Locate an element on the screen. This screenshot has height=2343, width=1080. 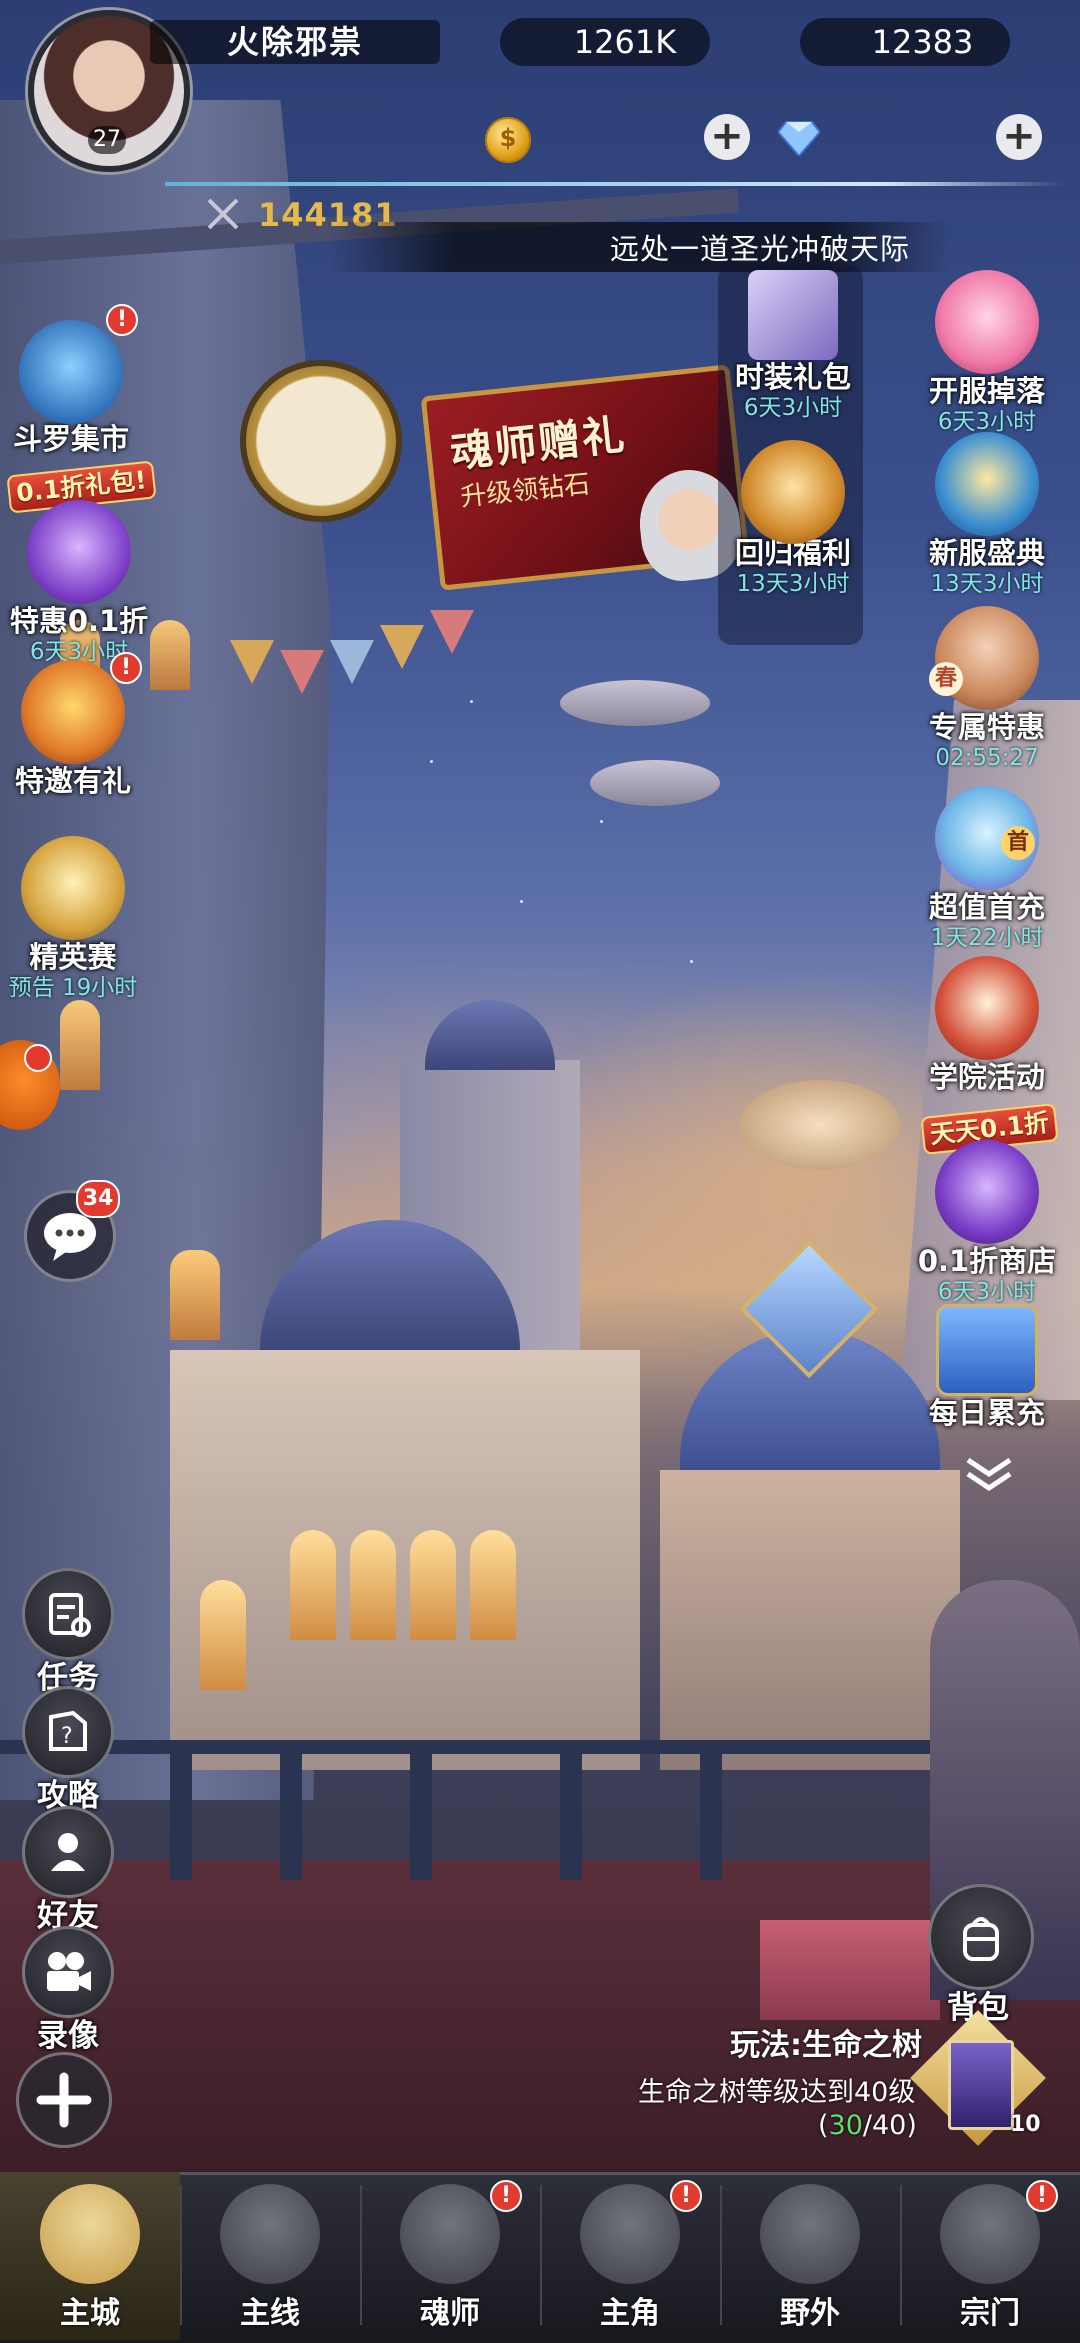
shop-chest-icon is located at coordinates (987, 1192).